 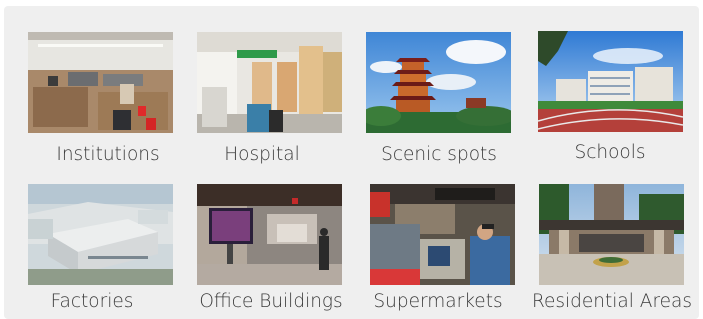 What do you see at coordinates (610, 81) in the screenshot?
I see `schools-photo` at bounding box center [610, 81].